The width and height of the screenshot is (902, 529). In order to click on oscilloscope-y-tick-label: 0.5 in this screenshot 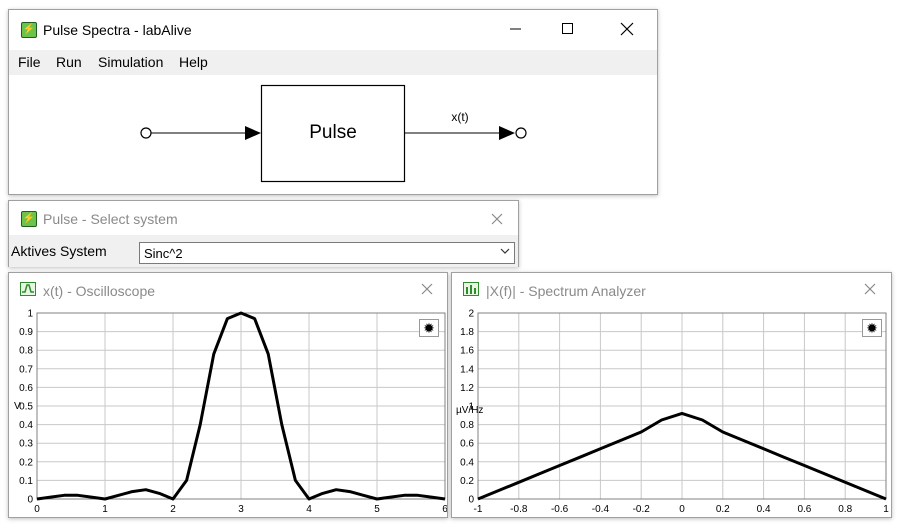, I will do `click(26, 407)`.